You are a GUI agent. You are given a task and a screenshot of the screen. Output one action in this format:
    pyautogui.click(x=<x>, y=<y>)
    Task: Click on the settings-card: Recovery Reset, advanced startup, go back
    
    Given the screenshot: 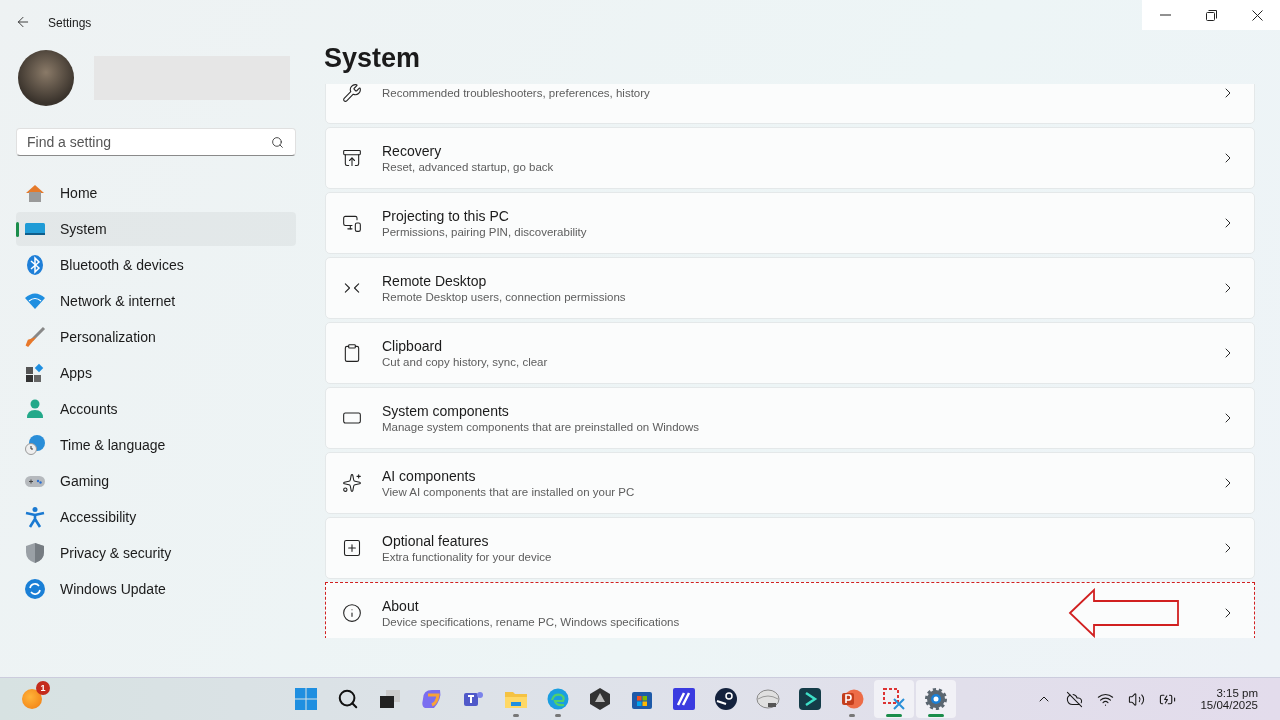 What is the action you would take?
    pyautogui.click(x=790, y=158)
    